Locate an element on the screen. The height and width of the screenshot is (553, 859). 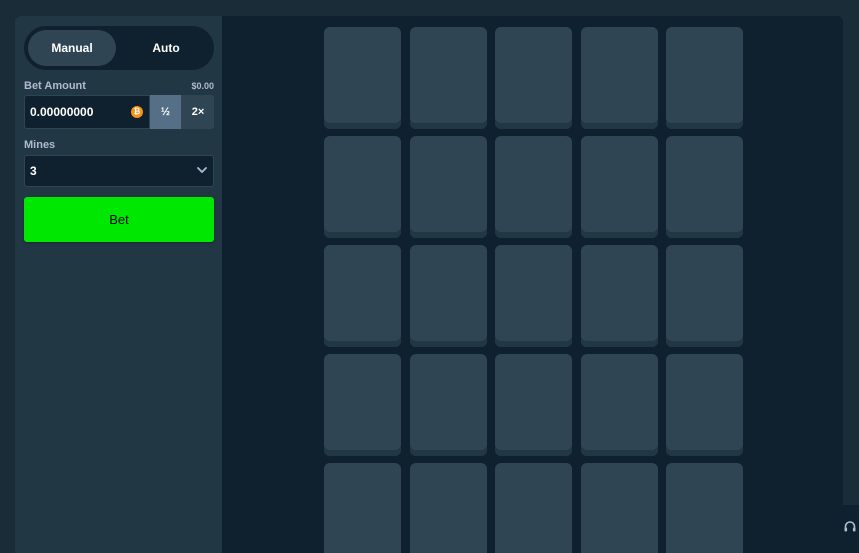
mode-toggle: Manual Auto is located at coordinates (119, 48).